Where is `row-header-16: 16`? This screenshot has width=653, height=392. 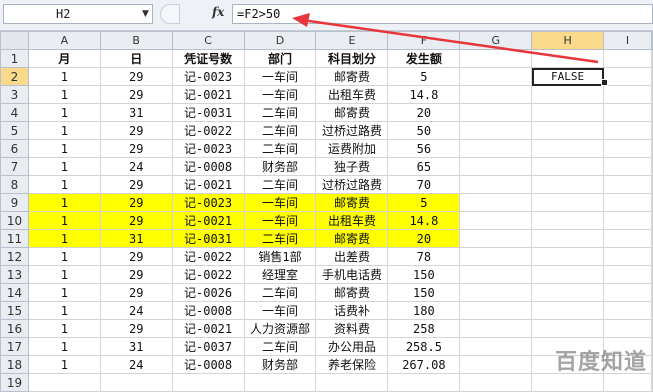
row-header-16: 16 is located at coordinates (14, 328).